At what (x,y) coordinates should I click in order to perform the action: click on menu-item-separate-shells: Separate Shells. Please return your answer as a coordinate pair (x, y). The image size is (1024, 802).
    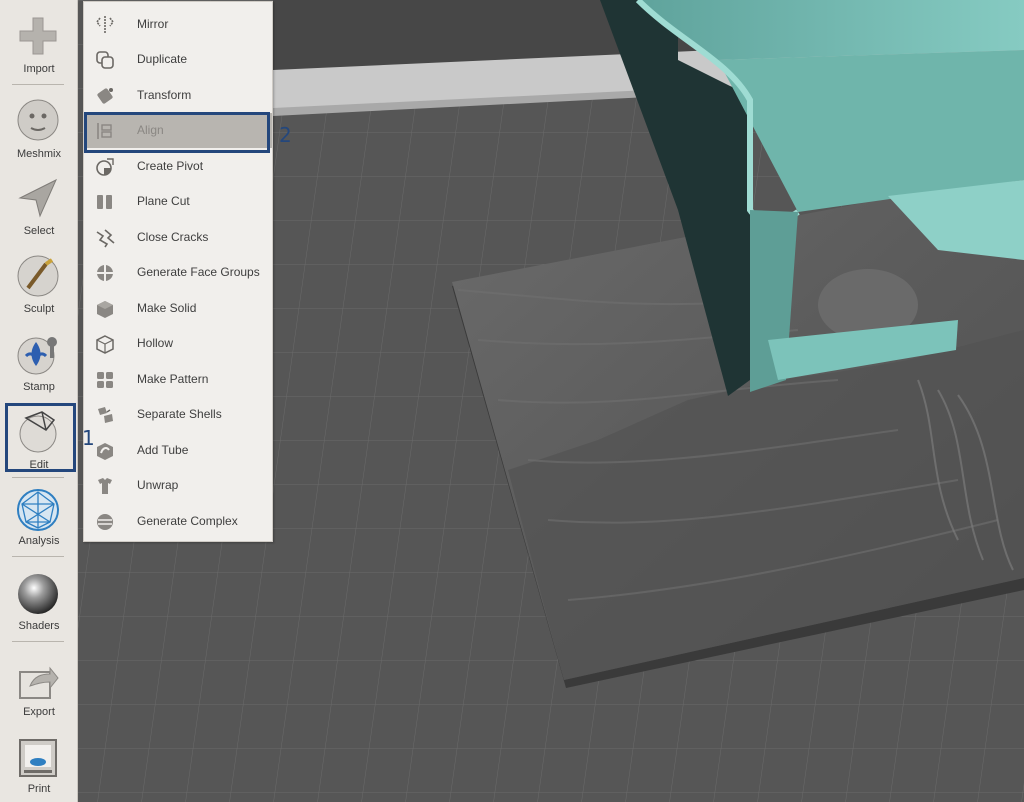
    Looking at the image, I should click on (178, 414).